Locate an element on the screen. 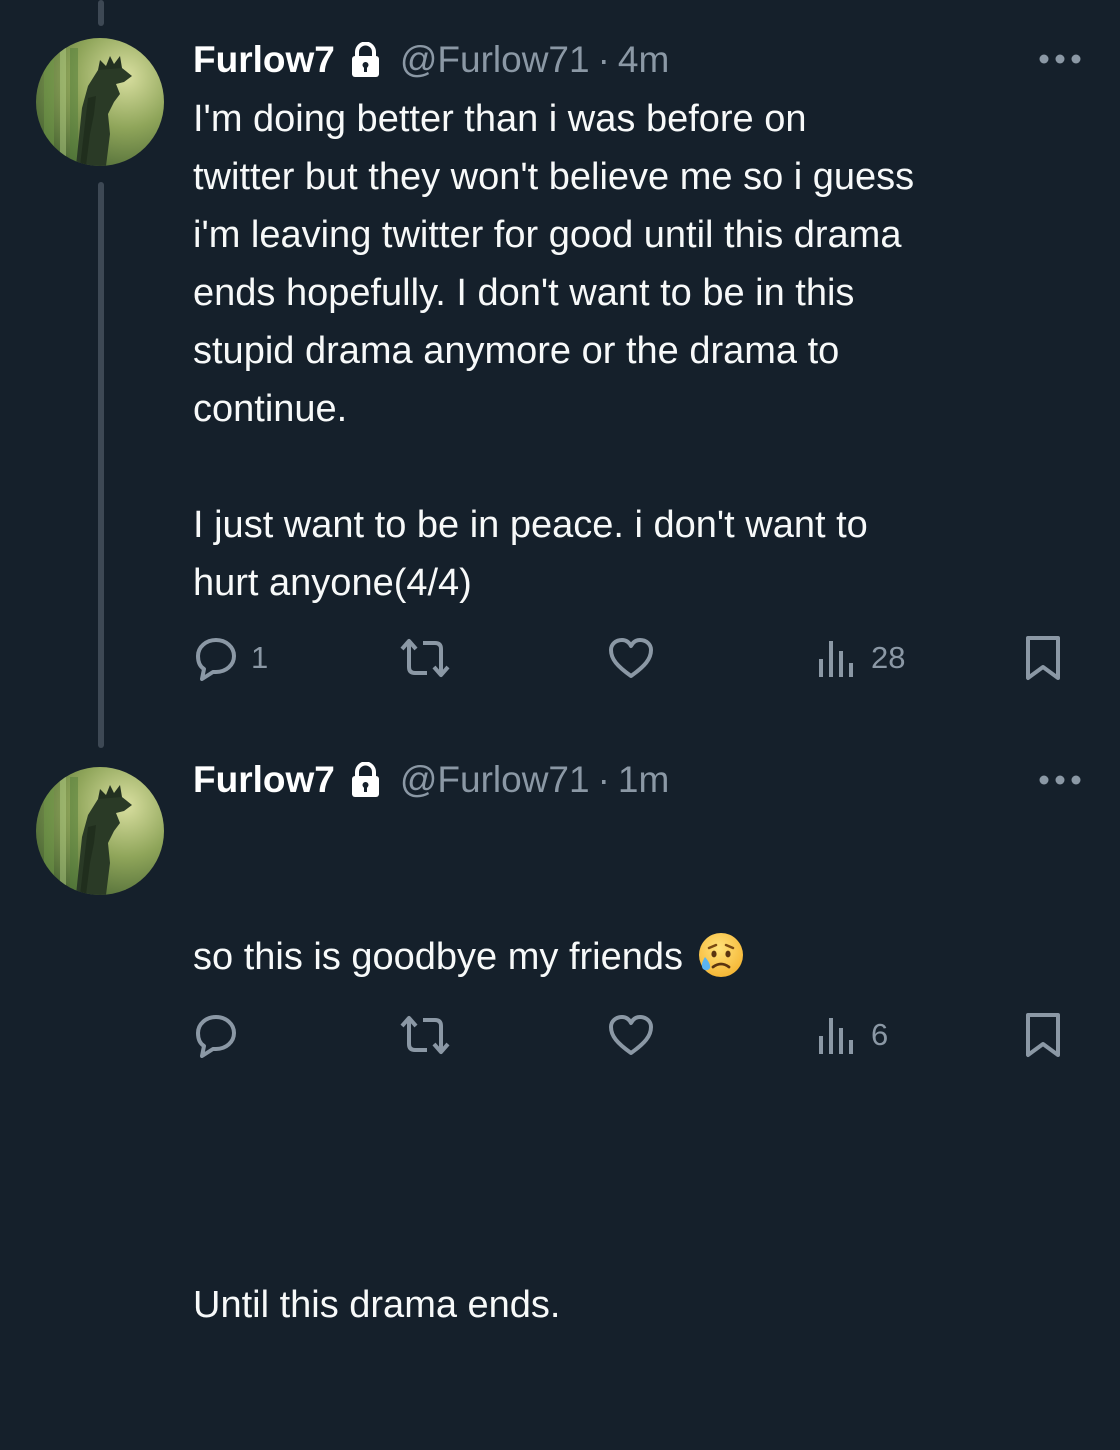  action-bar: 6 is located at coordinates (632, 1035).